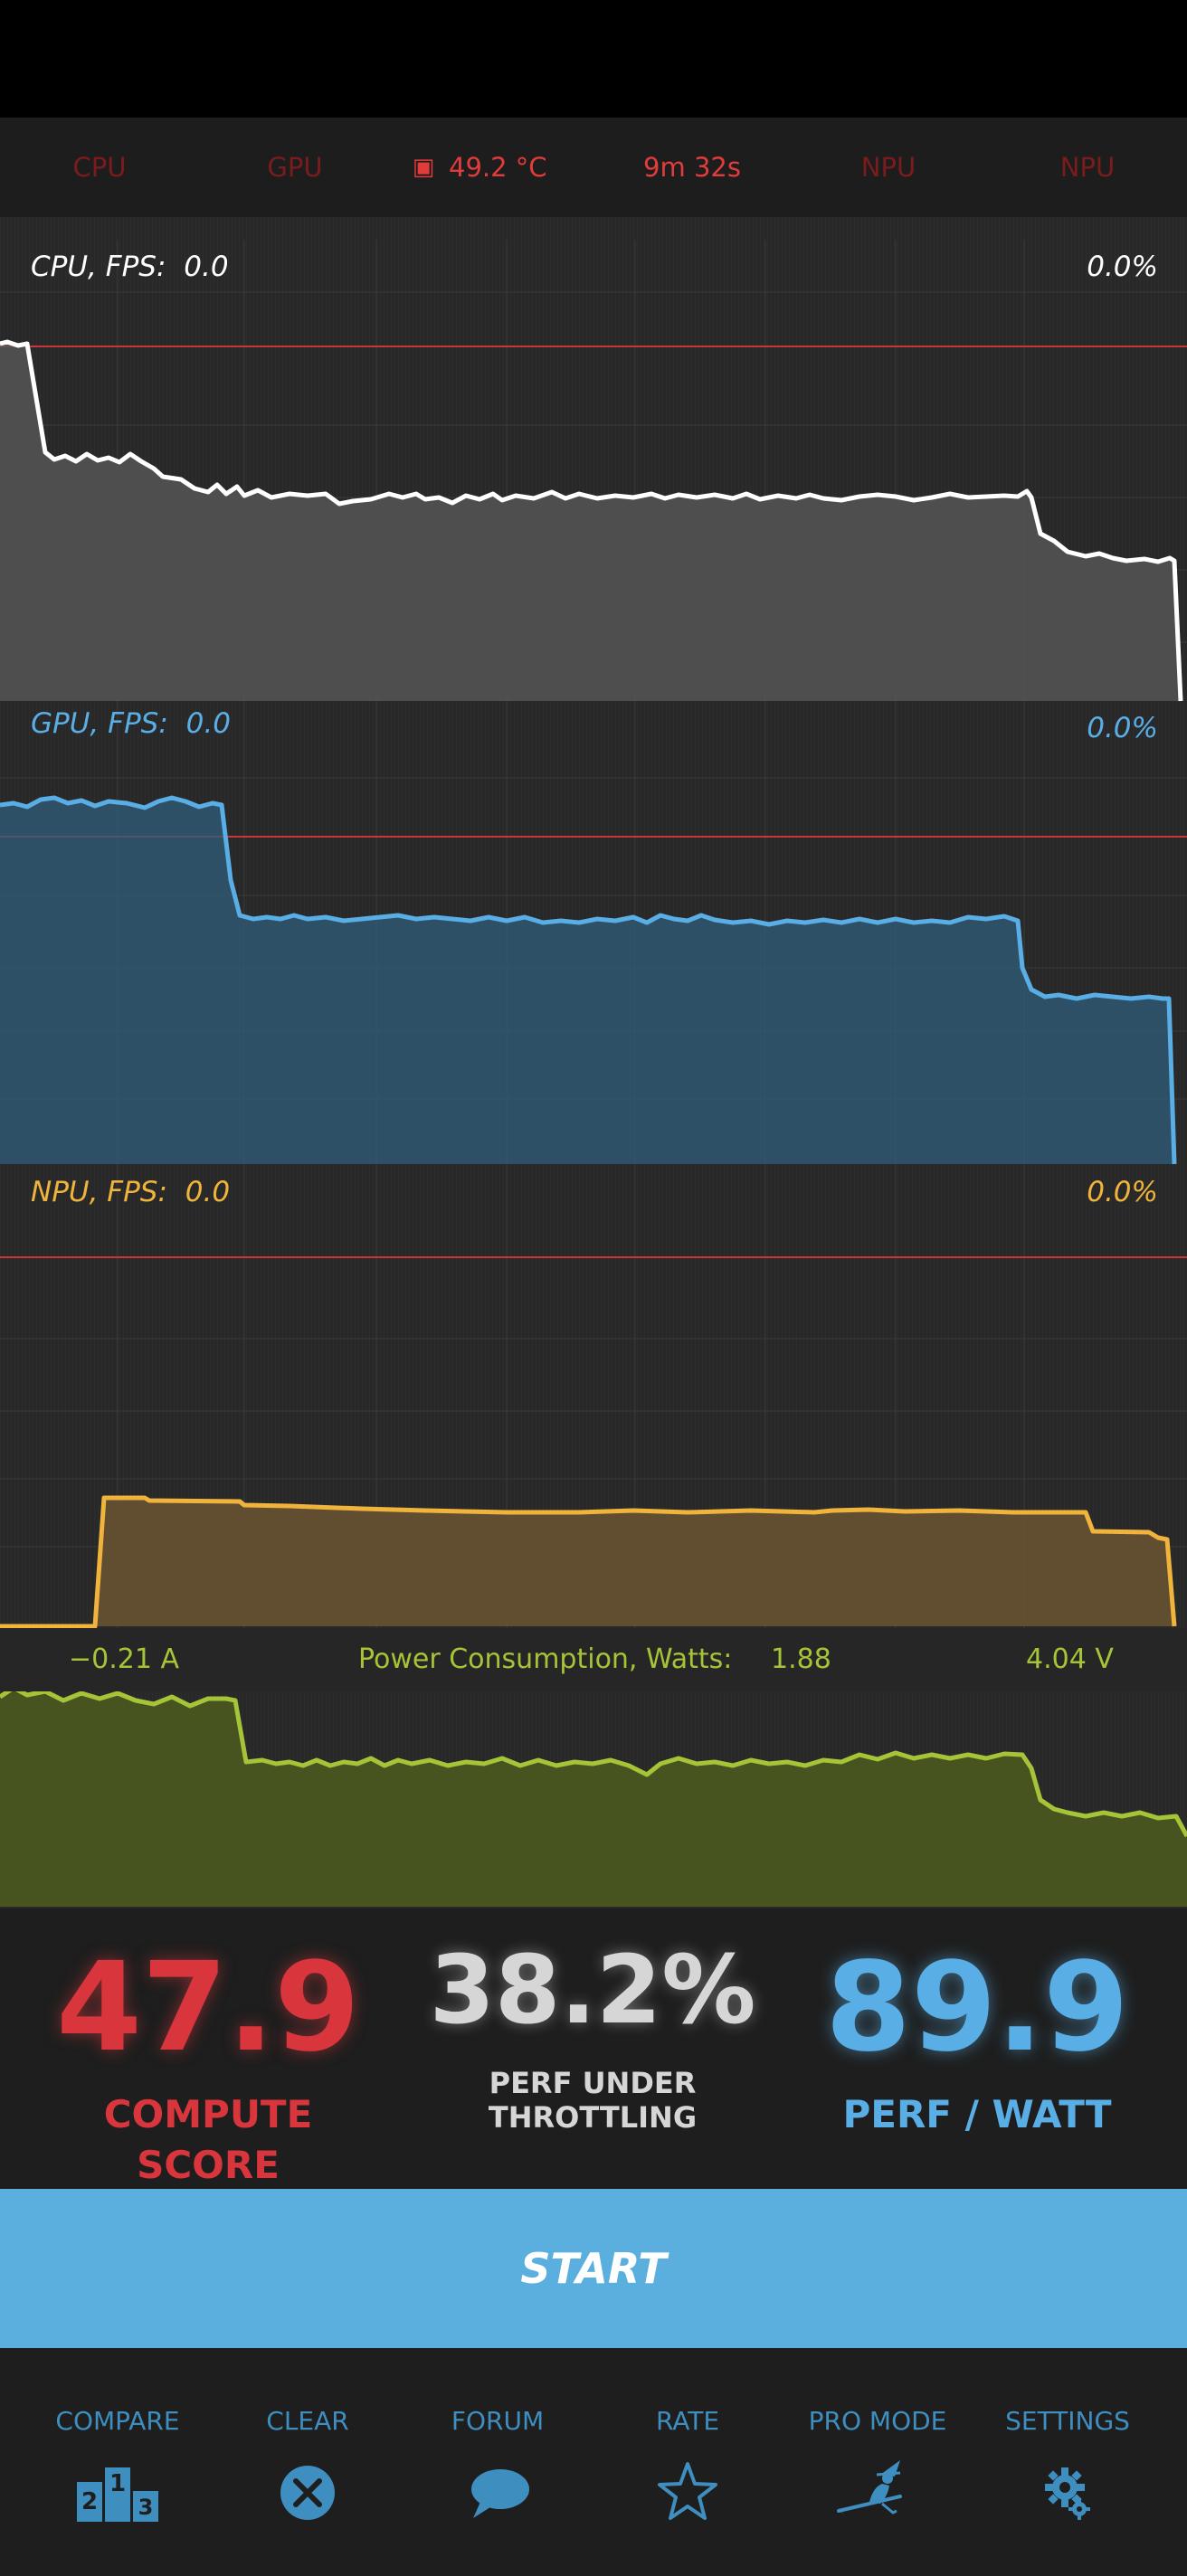 This screenshot has height=2576, width=1187. Describe the element at coordinates (1122, 1192) in the screenshot. I see `npu-percent: 0.0%` at that location.